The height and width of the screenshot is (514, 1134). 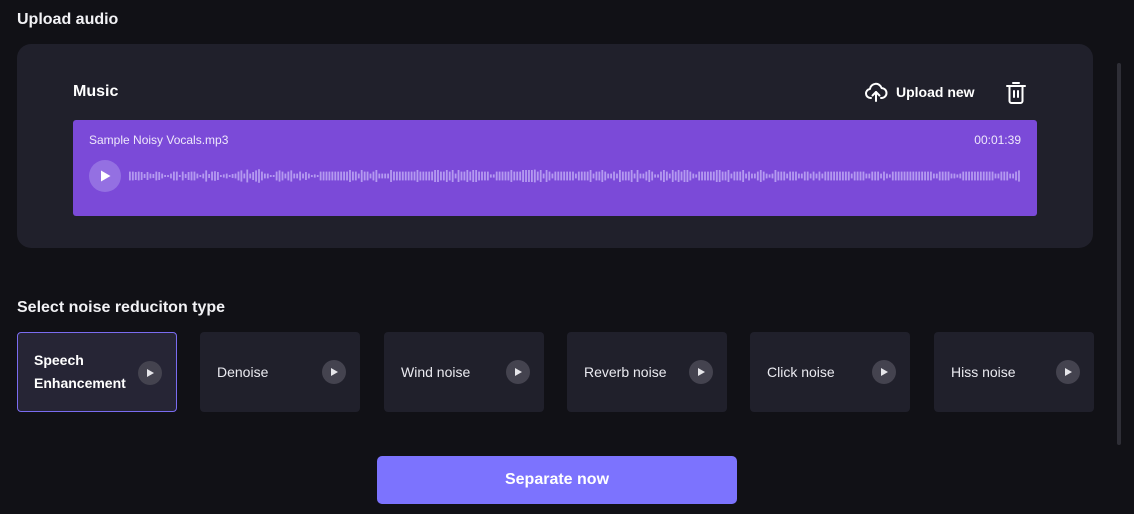 What do you see at coordinates (97, 372) in the screenshot?
I see `noise-option-speech-enhancement: Speech Enhancement` at bounding box center [97, 372].